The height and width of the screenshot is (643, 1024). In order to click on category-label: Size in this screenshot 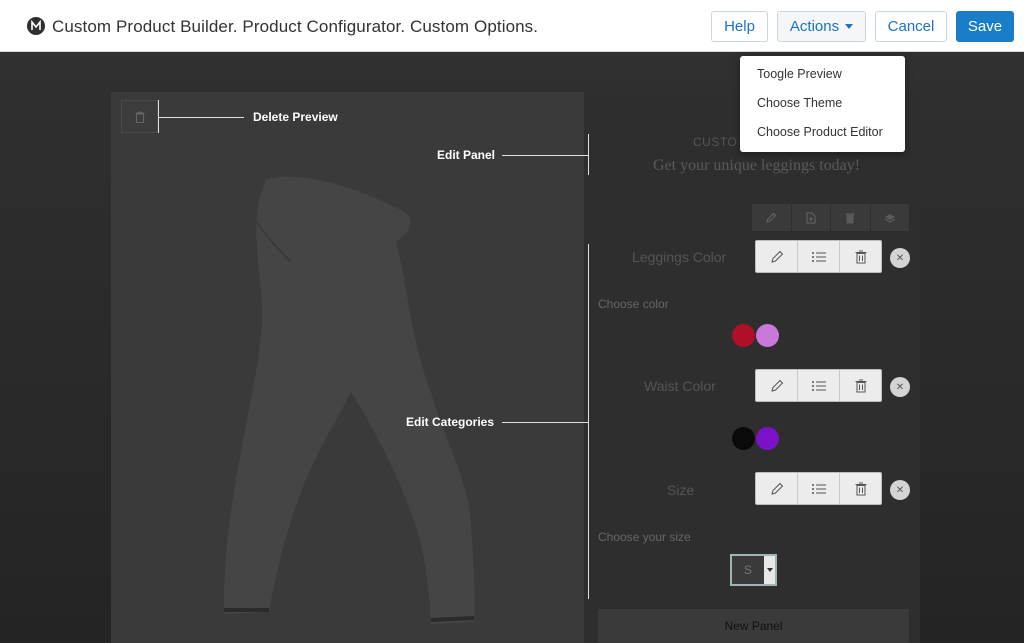, I will do `click(681, 490)`.